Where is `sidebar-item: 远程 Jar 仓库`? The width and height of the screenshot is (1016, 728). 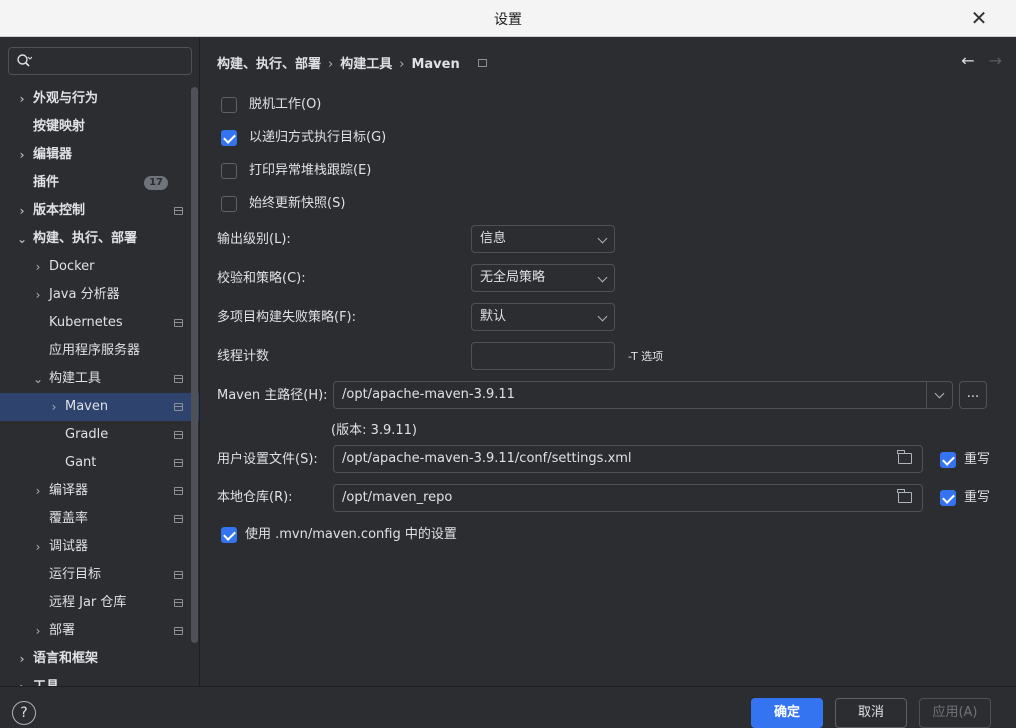 sidebar-item: 远程 Jar 仓库 is located at coordinates (99, 603).